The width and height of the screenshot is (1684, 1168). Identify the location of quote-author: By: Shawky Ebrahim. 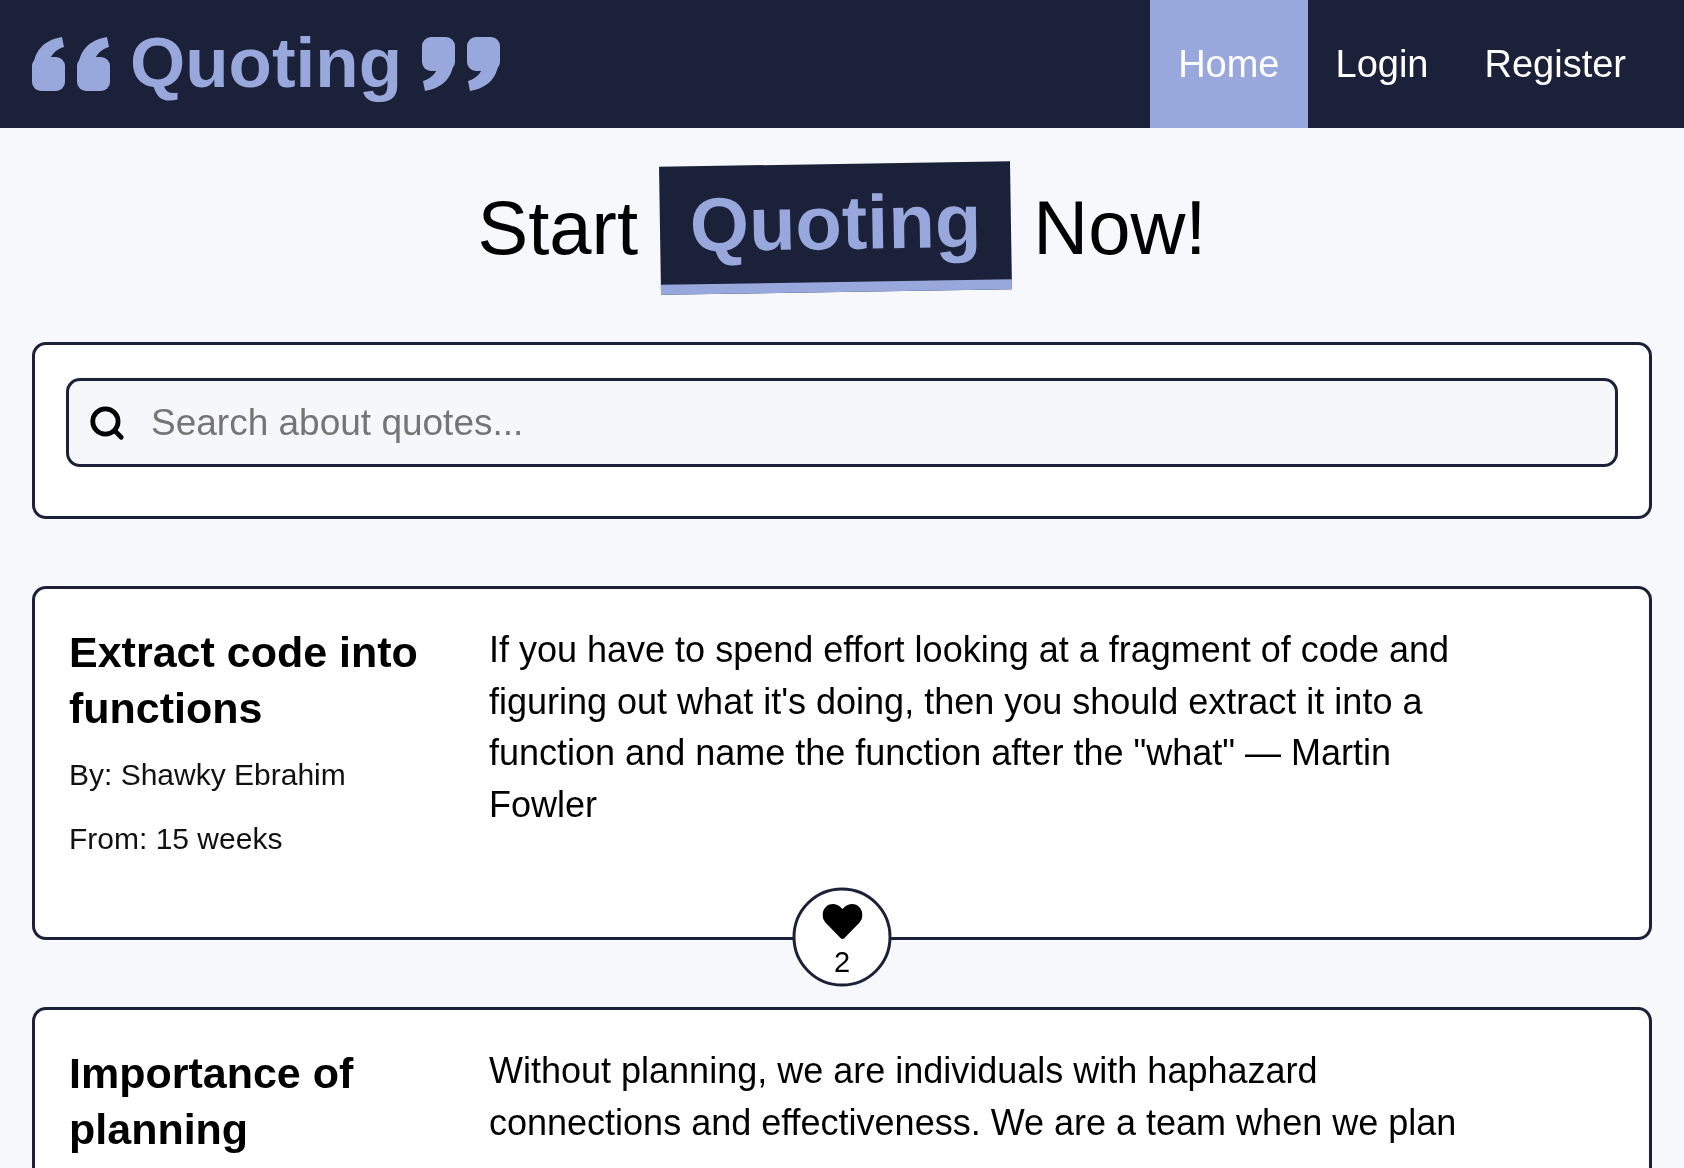
(208, 775).